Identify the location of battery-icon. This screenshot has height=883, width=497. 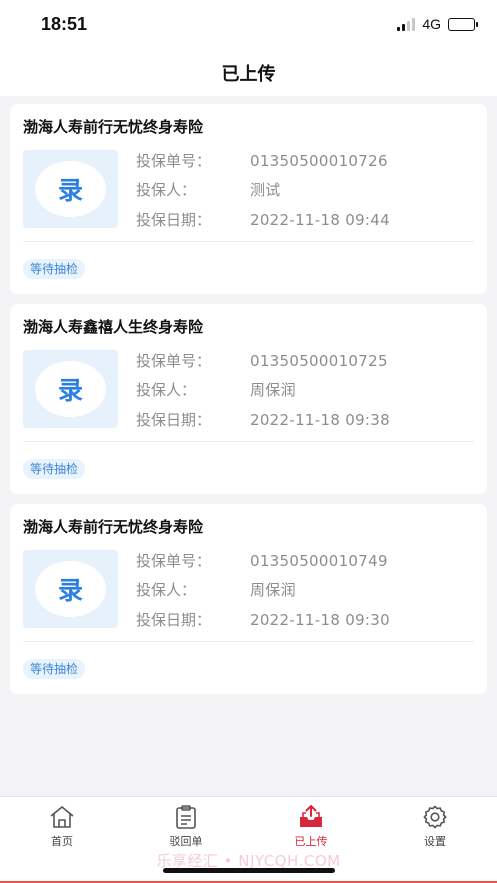
(463, 24).